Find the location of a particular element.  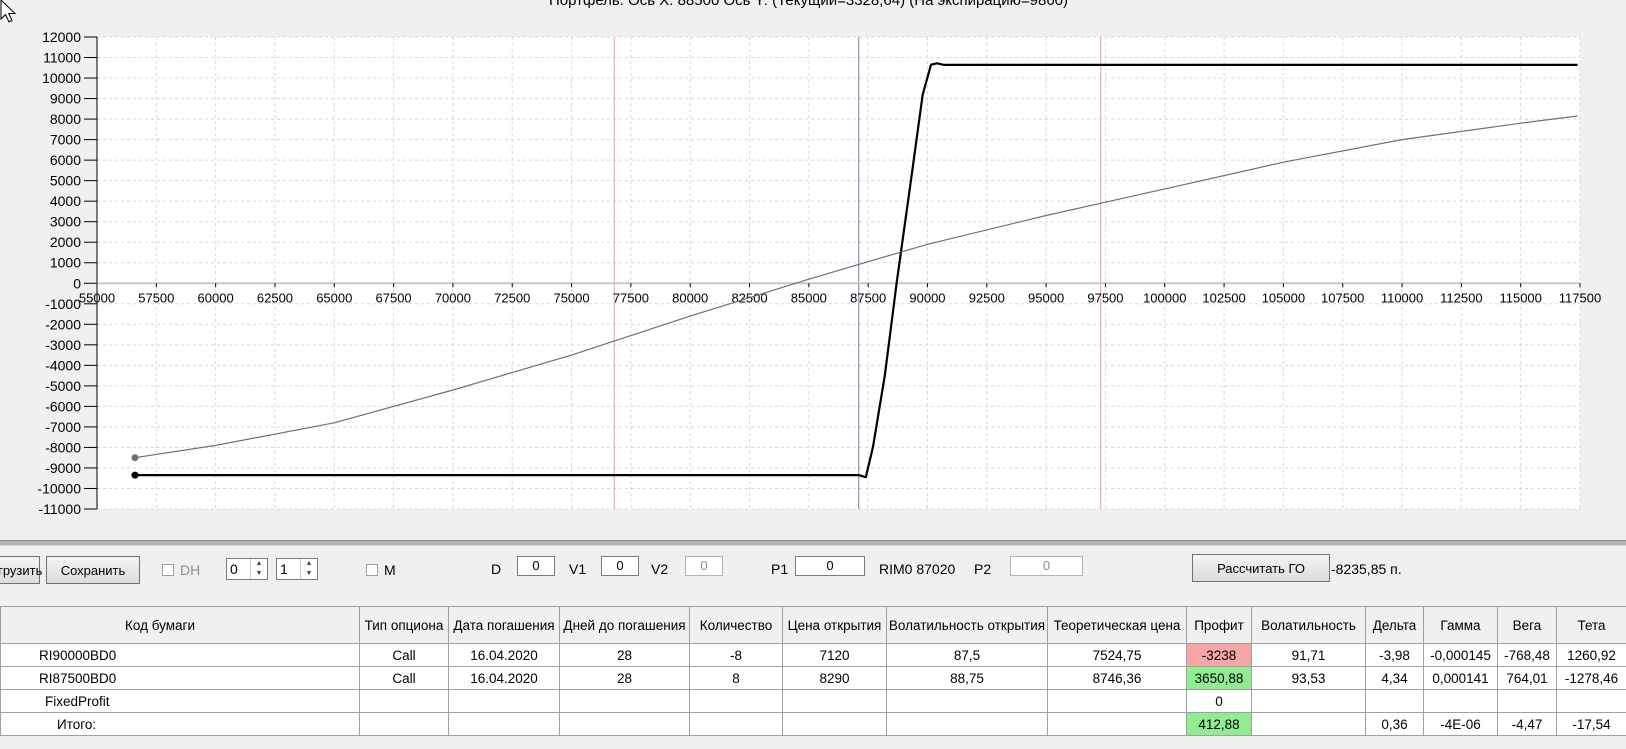

table-cell: 1260,92 is located at coordinates (1591, 655).